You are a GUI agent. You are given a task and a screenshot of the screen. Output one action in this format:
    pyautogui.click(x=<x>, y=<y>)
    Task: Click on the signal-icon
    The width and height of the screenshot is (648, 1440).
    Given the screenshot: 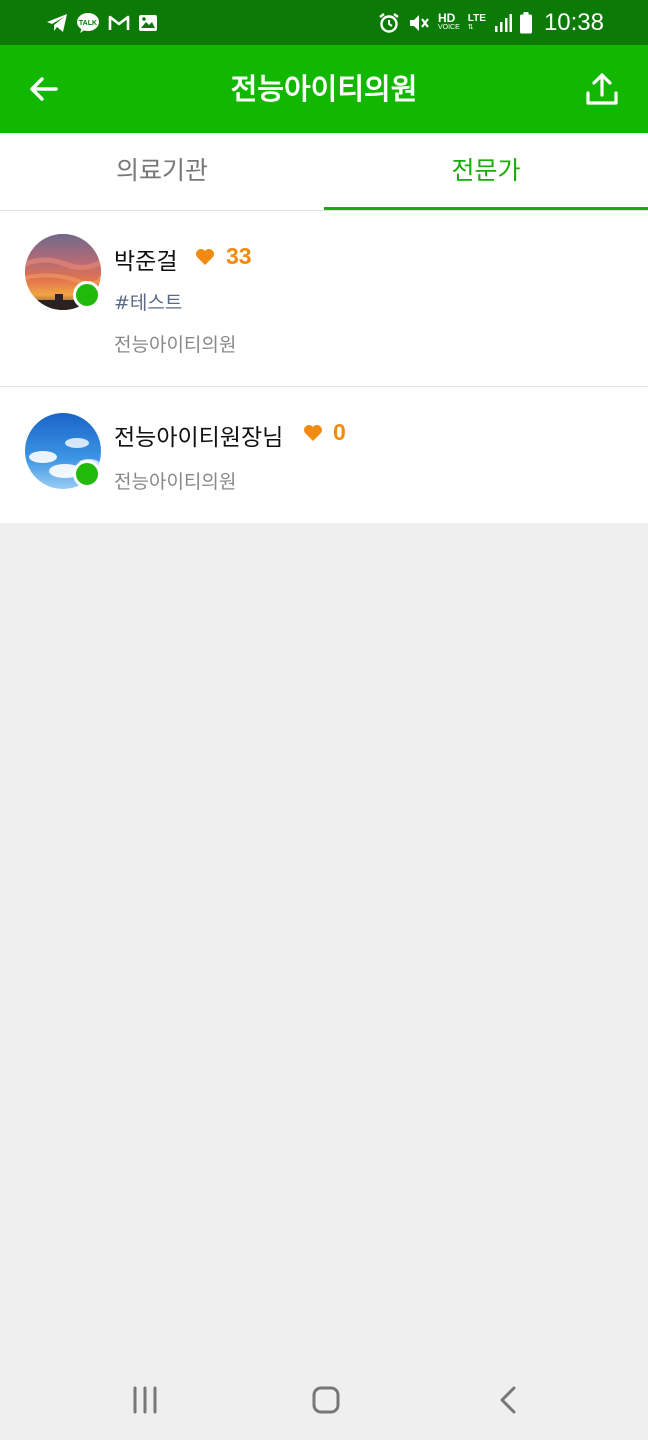 What is the action you would take?
    pyautogui.click(x=503, y=23)
    